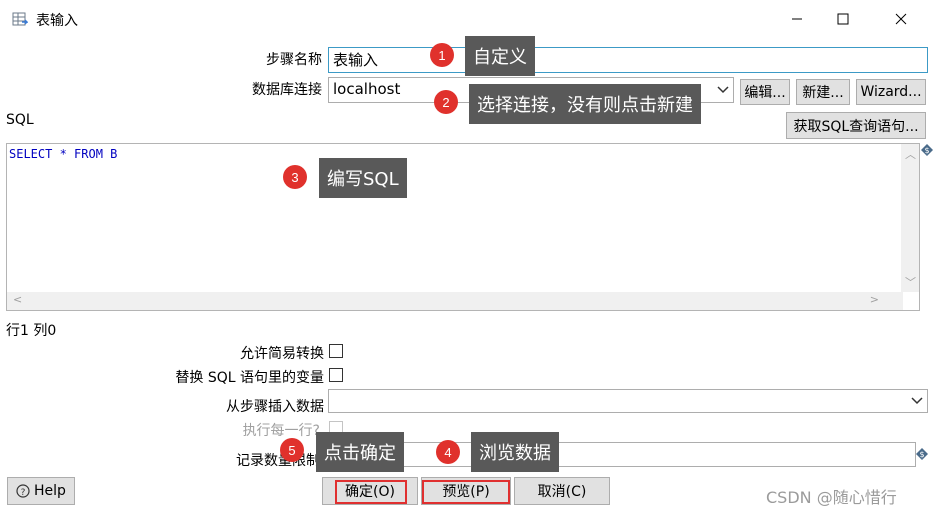 Image resolution: width=934 pixels, height=512 pixels. What do you see at coordinates (281, 431) in the screenshot?
I see `execute-each-row-label: 执行每一行?` at bounding box center [281, 431].